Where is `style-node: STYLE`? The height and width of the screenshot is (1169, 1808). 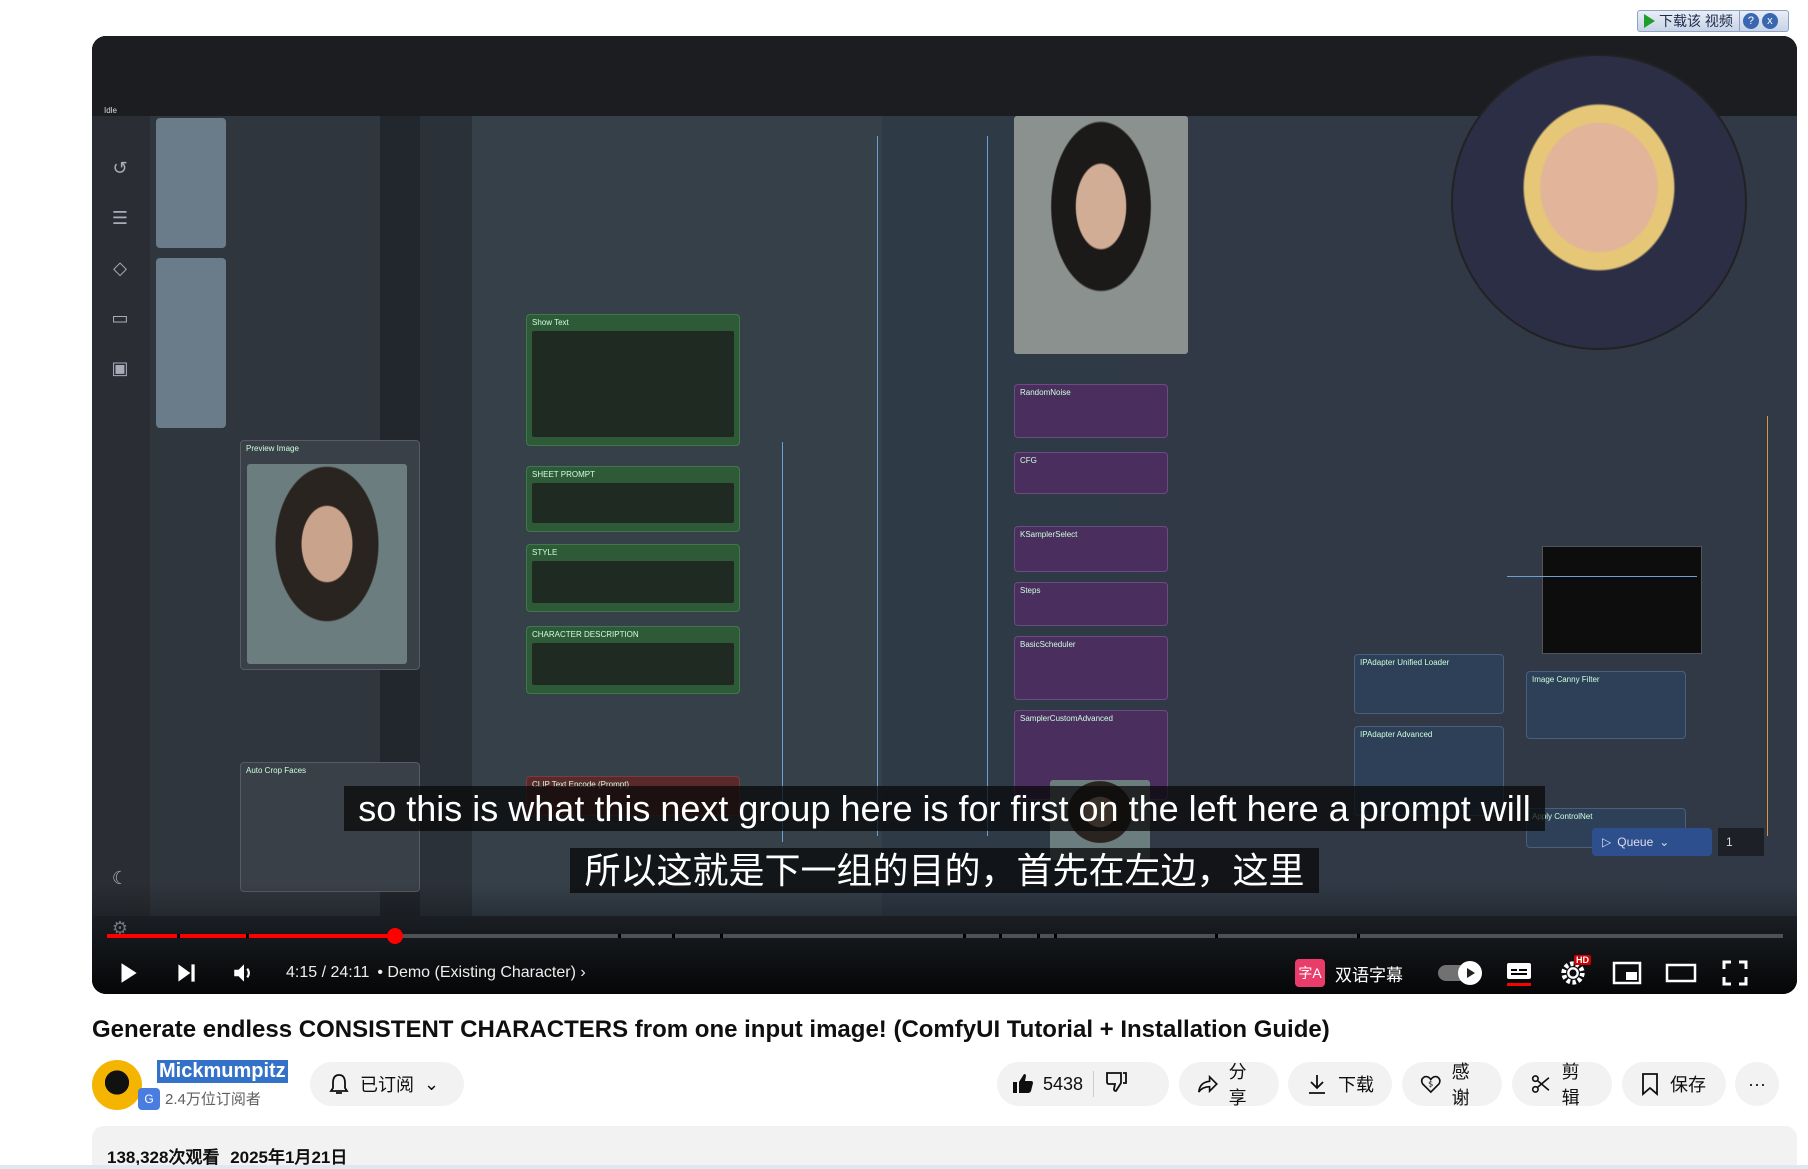
style-node: STYLE is located at coordinates (633, 578).